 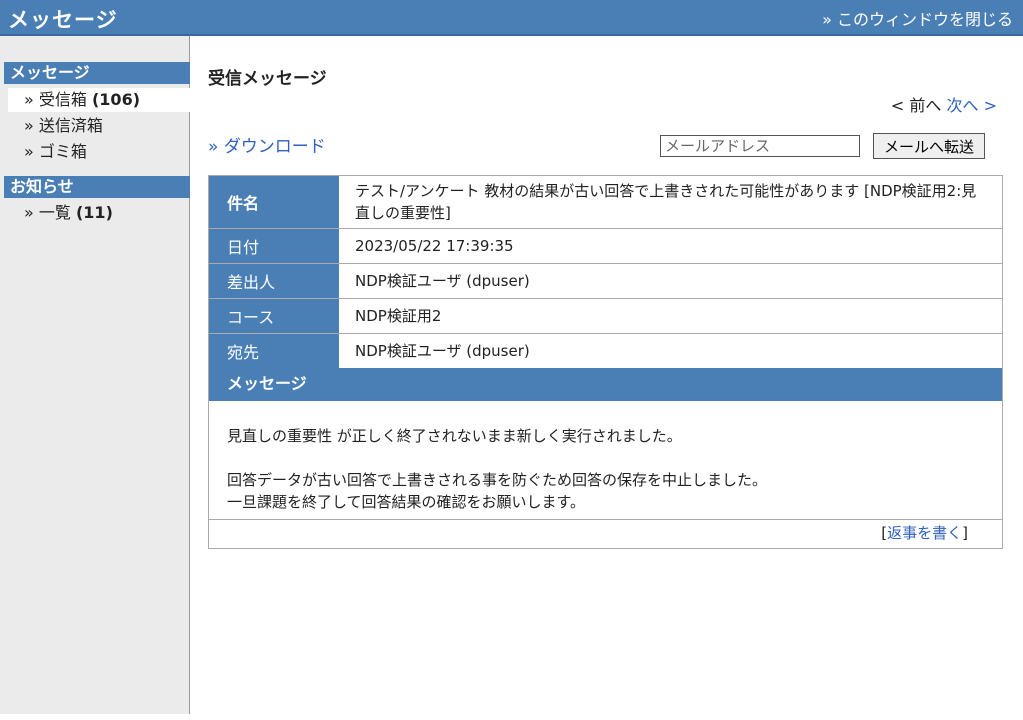 I want to click on download-link: » ダウンロード, so click(x=267, y=144).